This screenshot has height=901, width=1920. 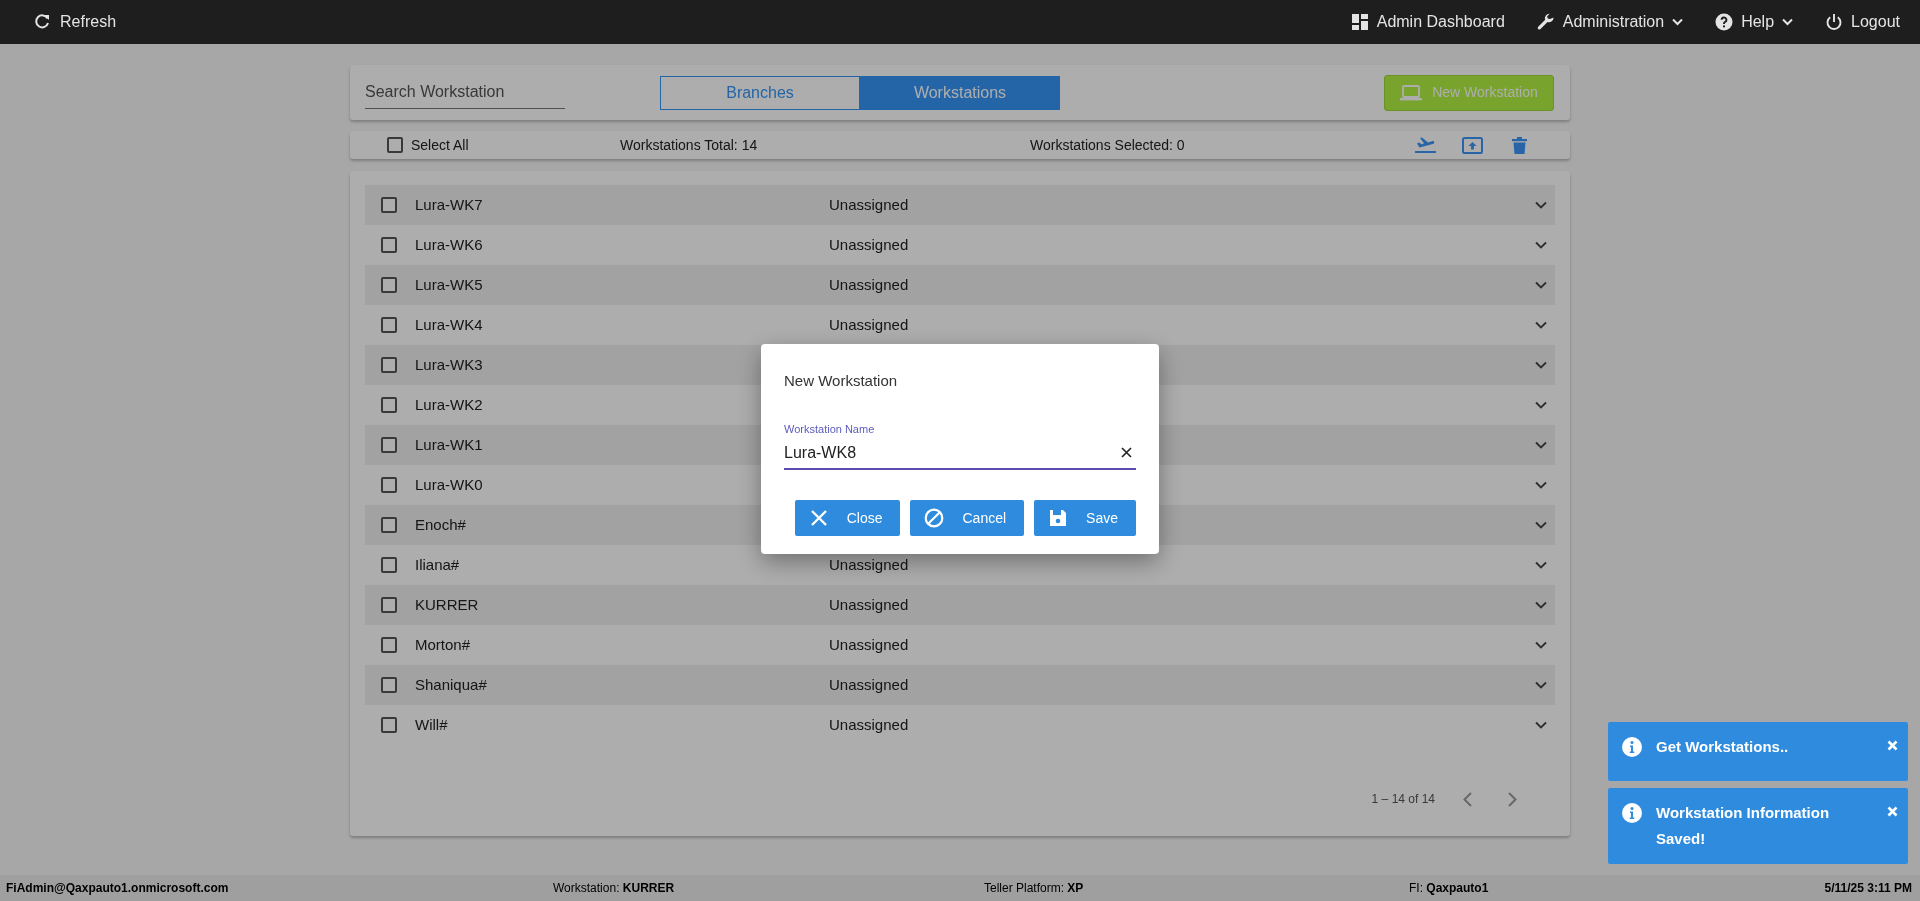 What do you see at coordinates (1403, 799) in the screenshot?
I see `page-range: 1 – 14 of 14` at bounding box center [1403, 799].